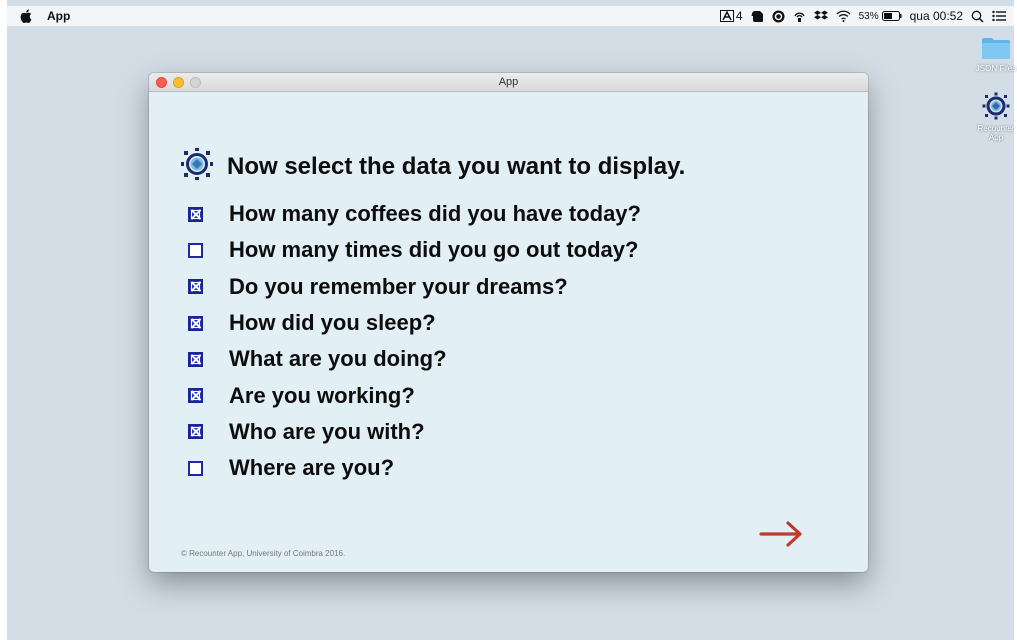 This screenshot has width=1017, height=640. What do you see at coordinates (312, 468) in the screenshot?
I see `question-label: Where are you?` at bounding box center [312, 468].